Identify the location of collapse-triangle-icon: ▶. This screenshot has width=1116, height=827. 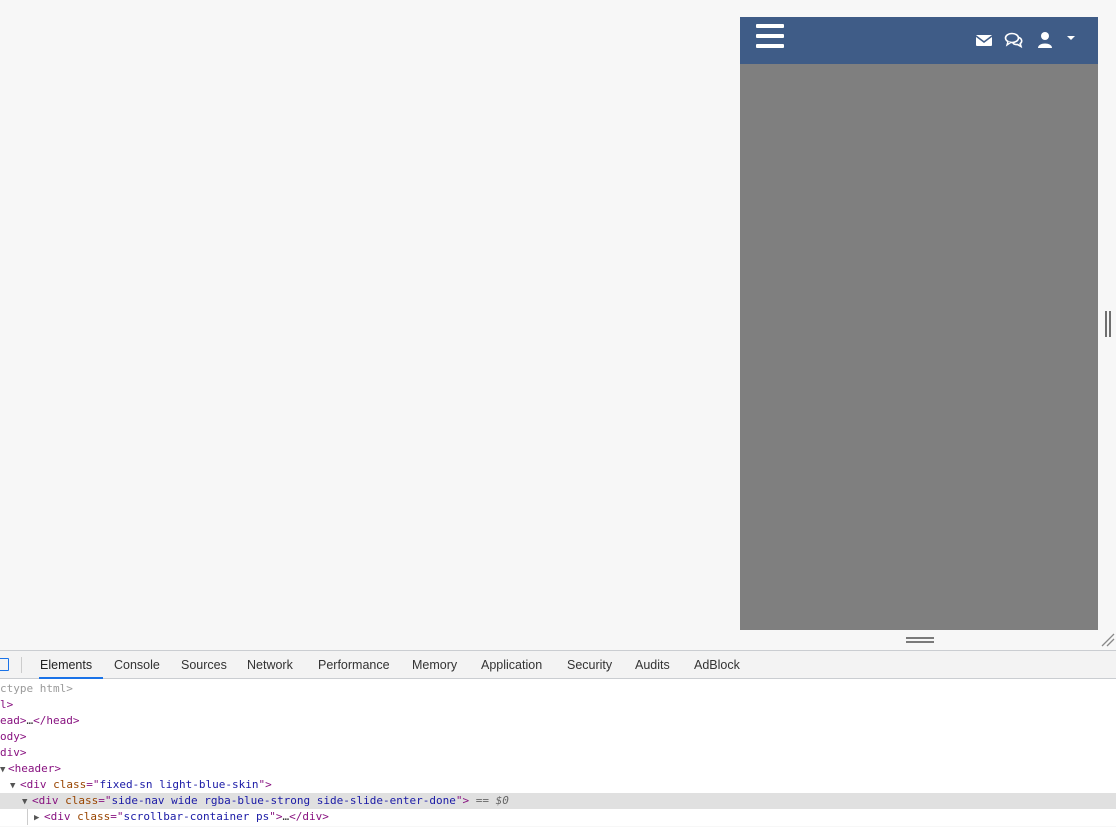
(39, 818).